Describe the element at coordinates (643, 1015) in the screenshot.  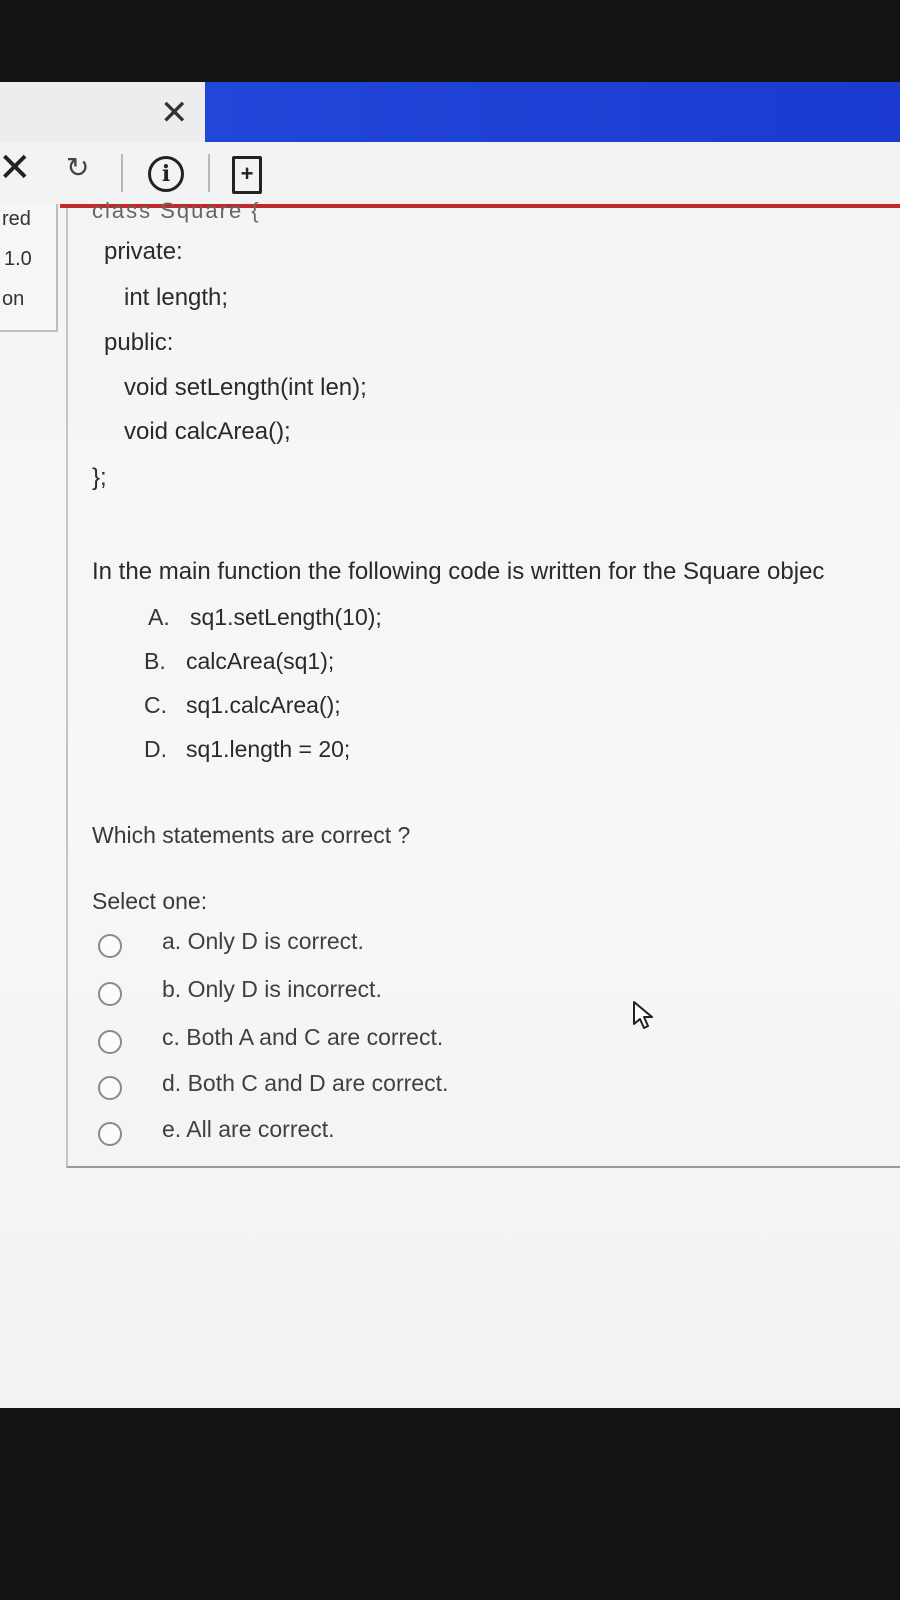
I see `mouse-pointer-icon` at that location.